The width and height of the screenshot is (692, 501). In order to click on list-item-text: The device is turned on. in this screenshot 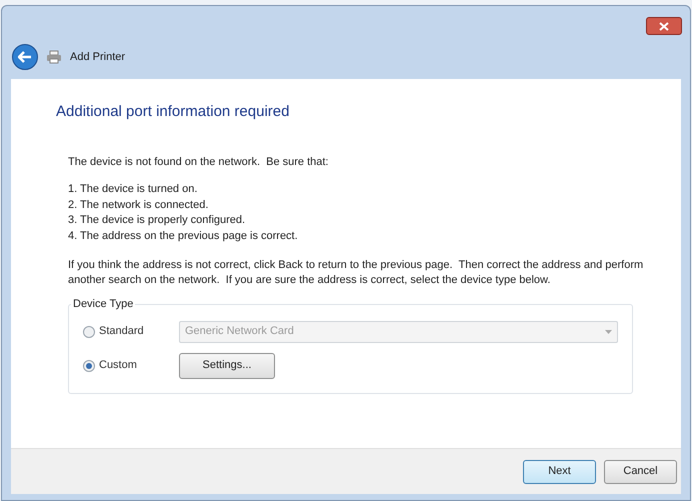, I will do `click(139, 189)`.